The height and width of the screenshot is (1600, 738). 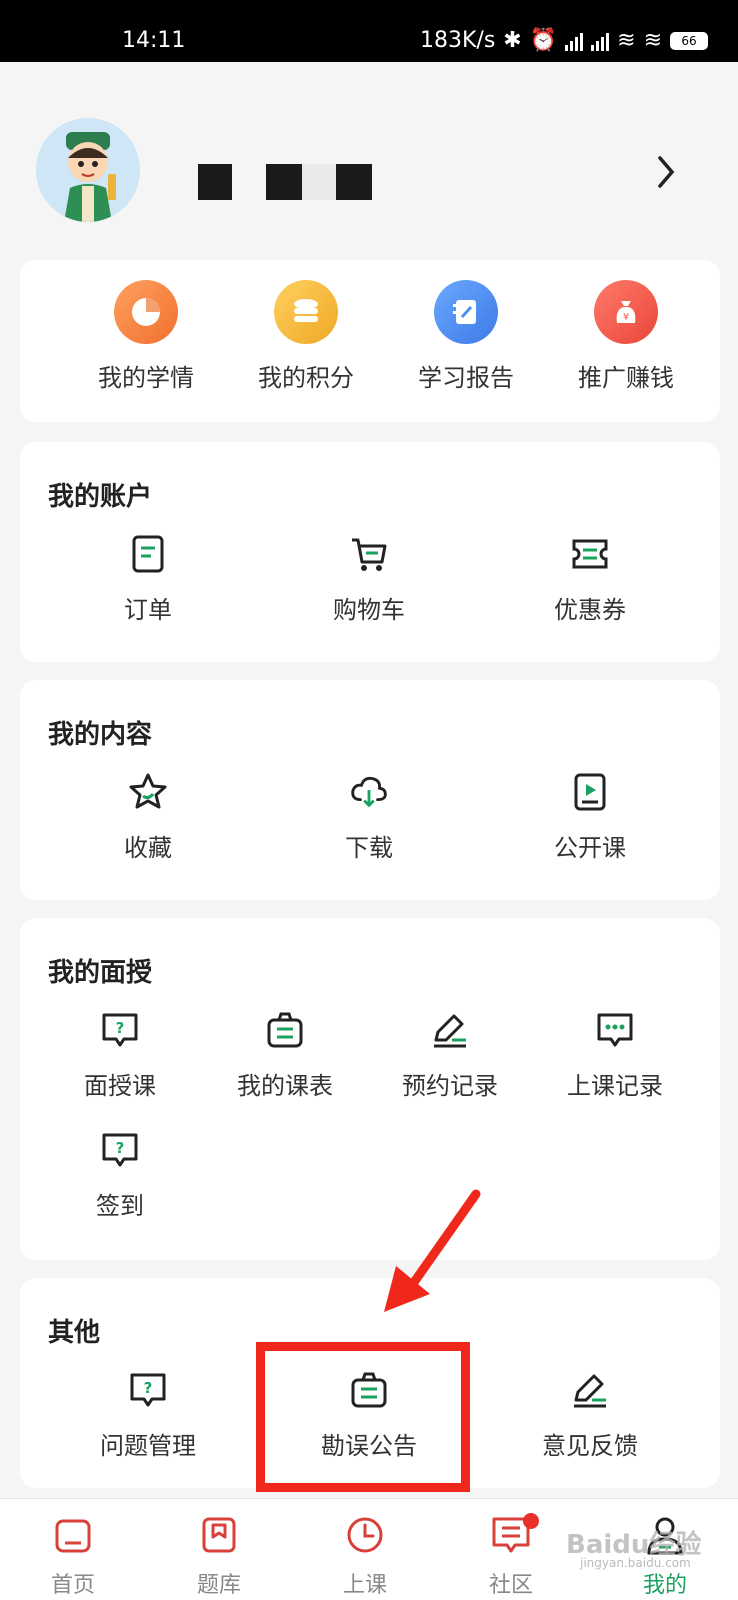 What do you see at coordinates (543, 40) in the screenshot?
I see `alarm-icon: ⏰` at bounding box center [543, 40].